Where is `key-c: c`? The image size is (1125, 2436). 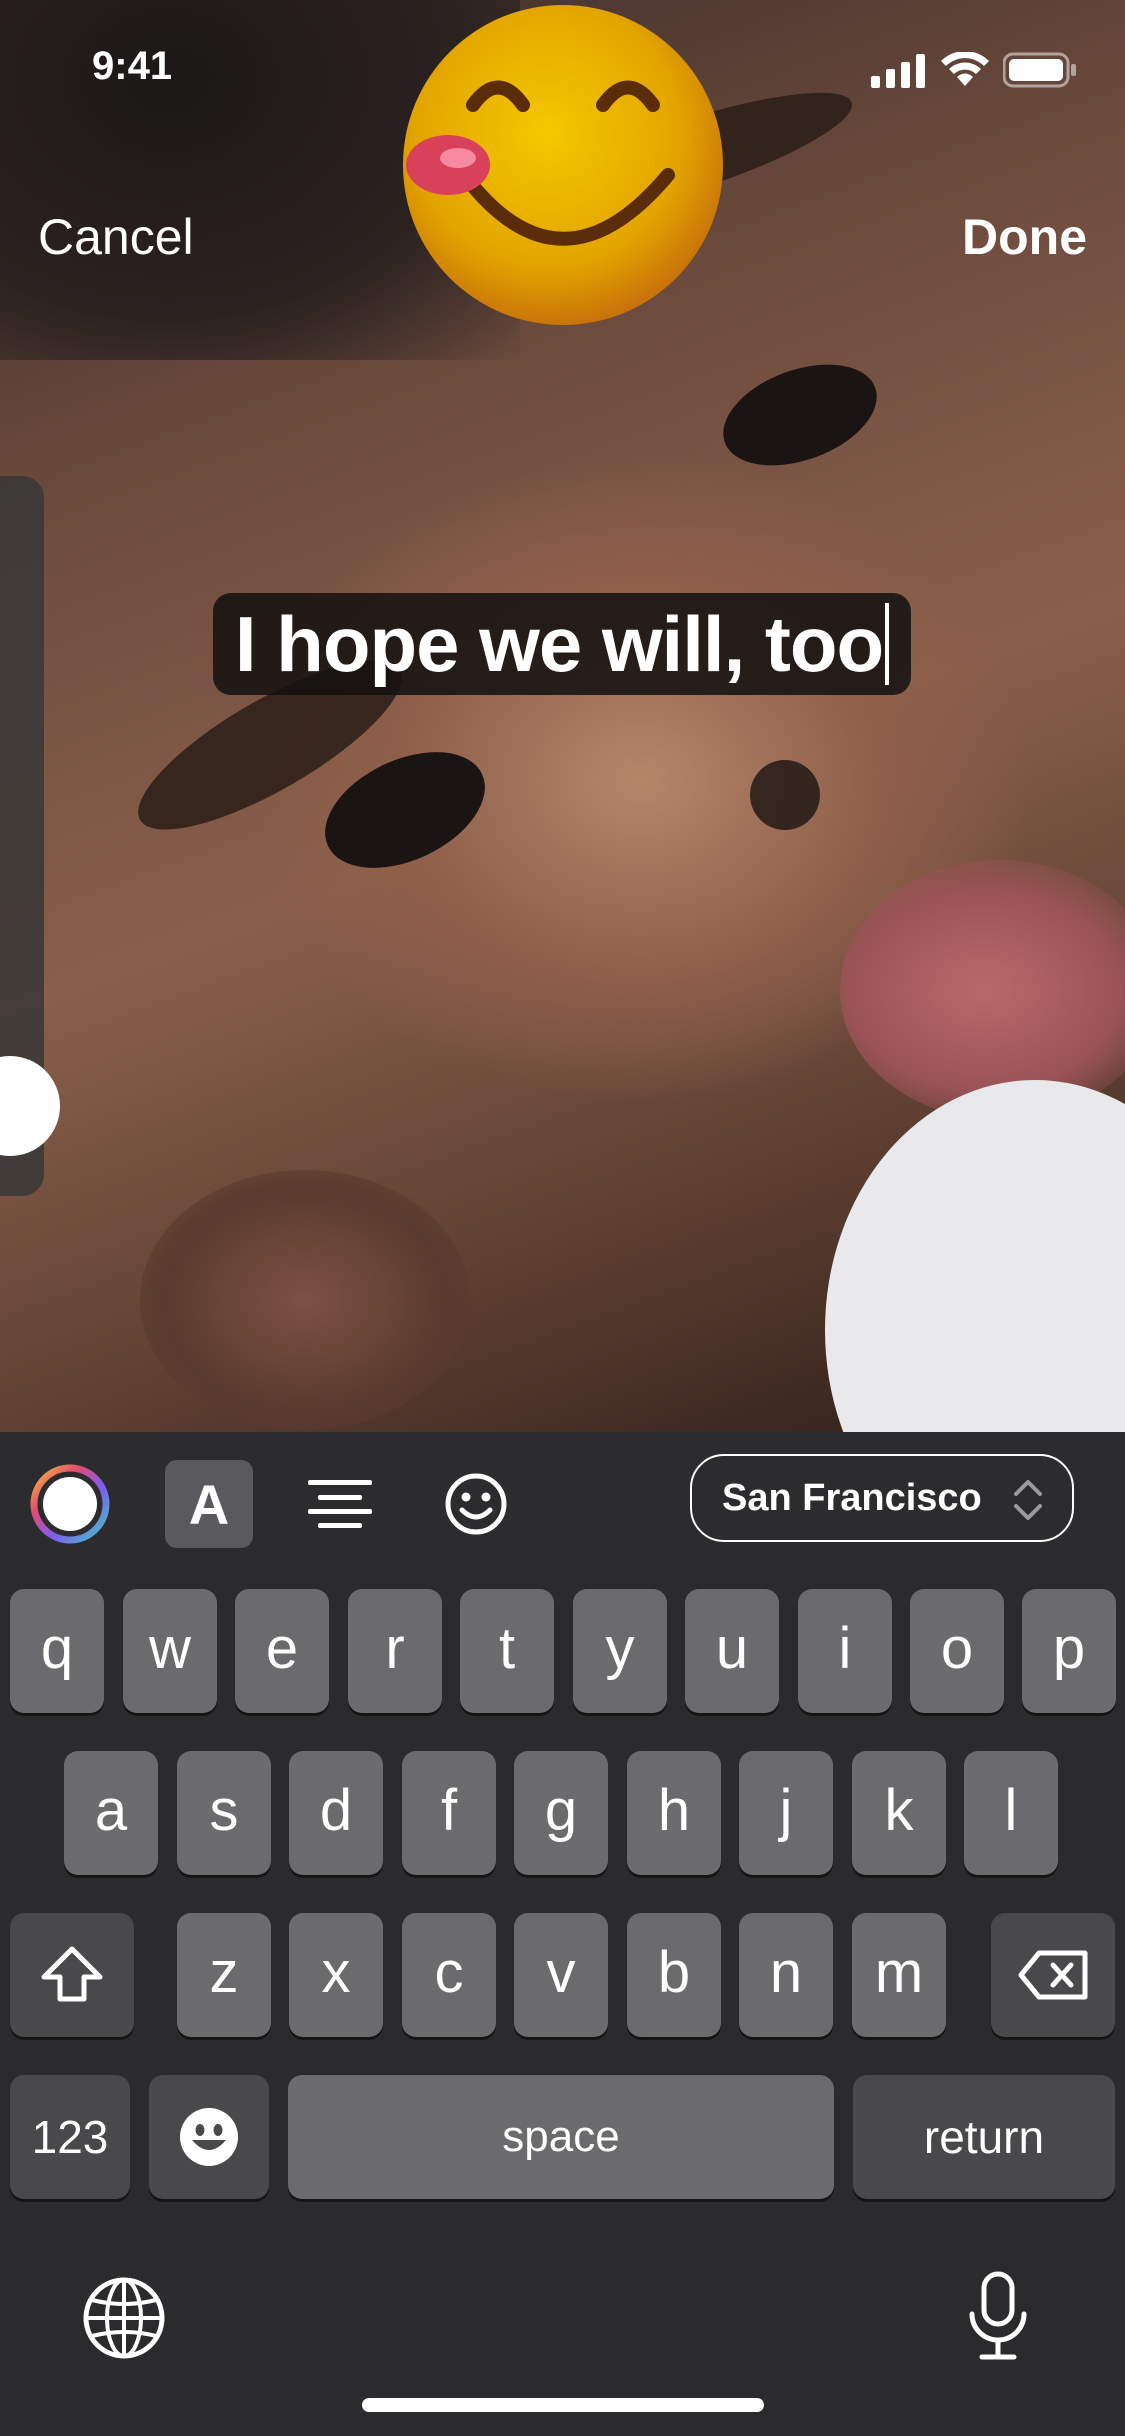
key-c: c is located at coordinates (449, 1975).